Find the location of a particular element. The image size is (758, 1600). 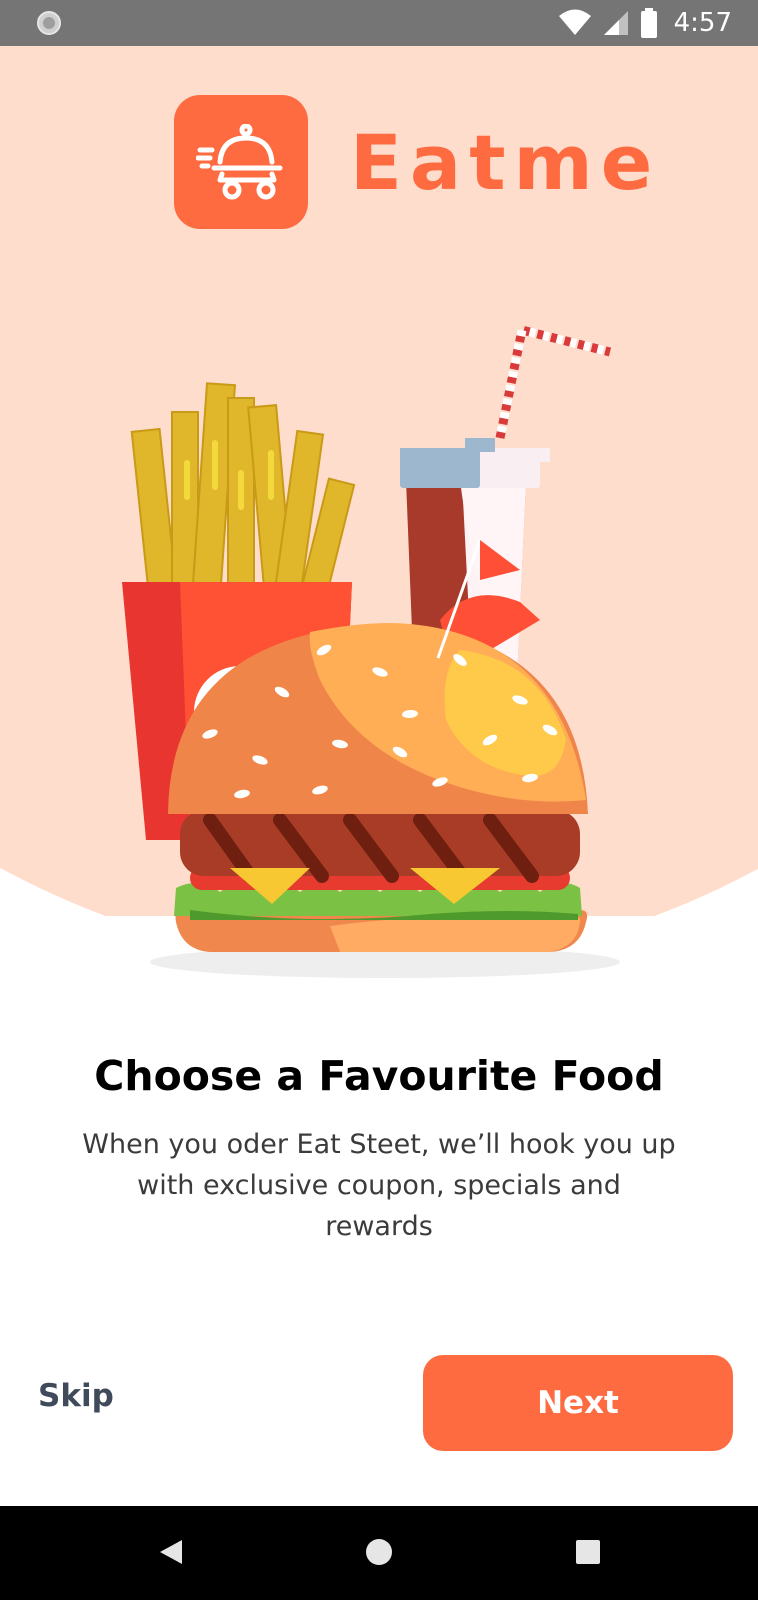

navigation-bar is located at coordinates (379, 1553).